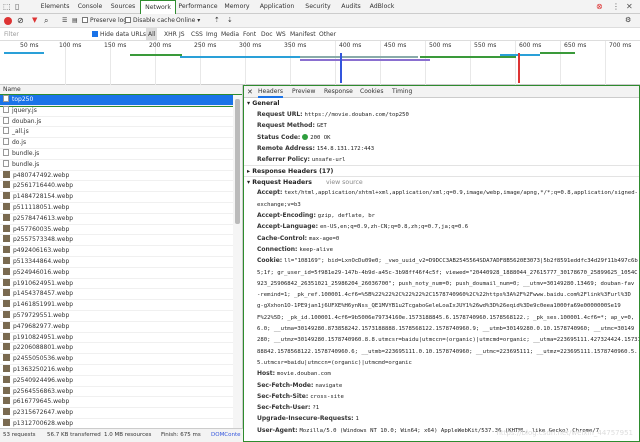 This screenshot has height=442, width=640. I want to click on type-filter-ws: WS, so click(281, 34).